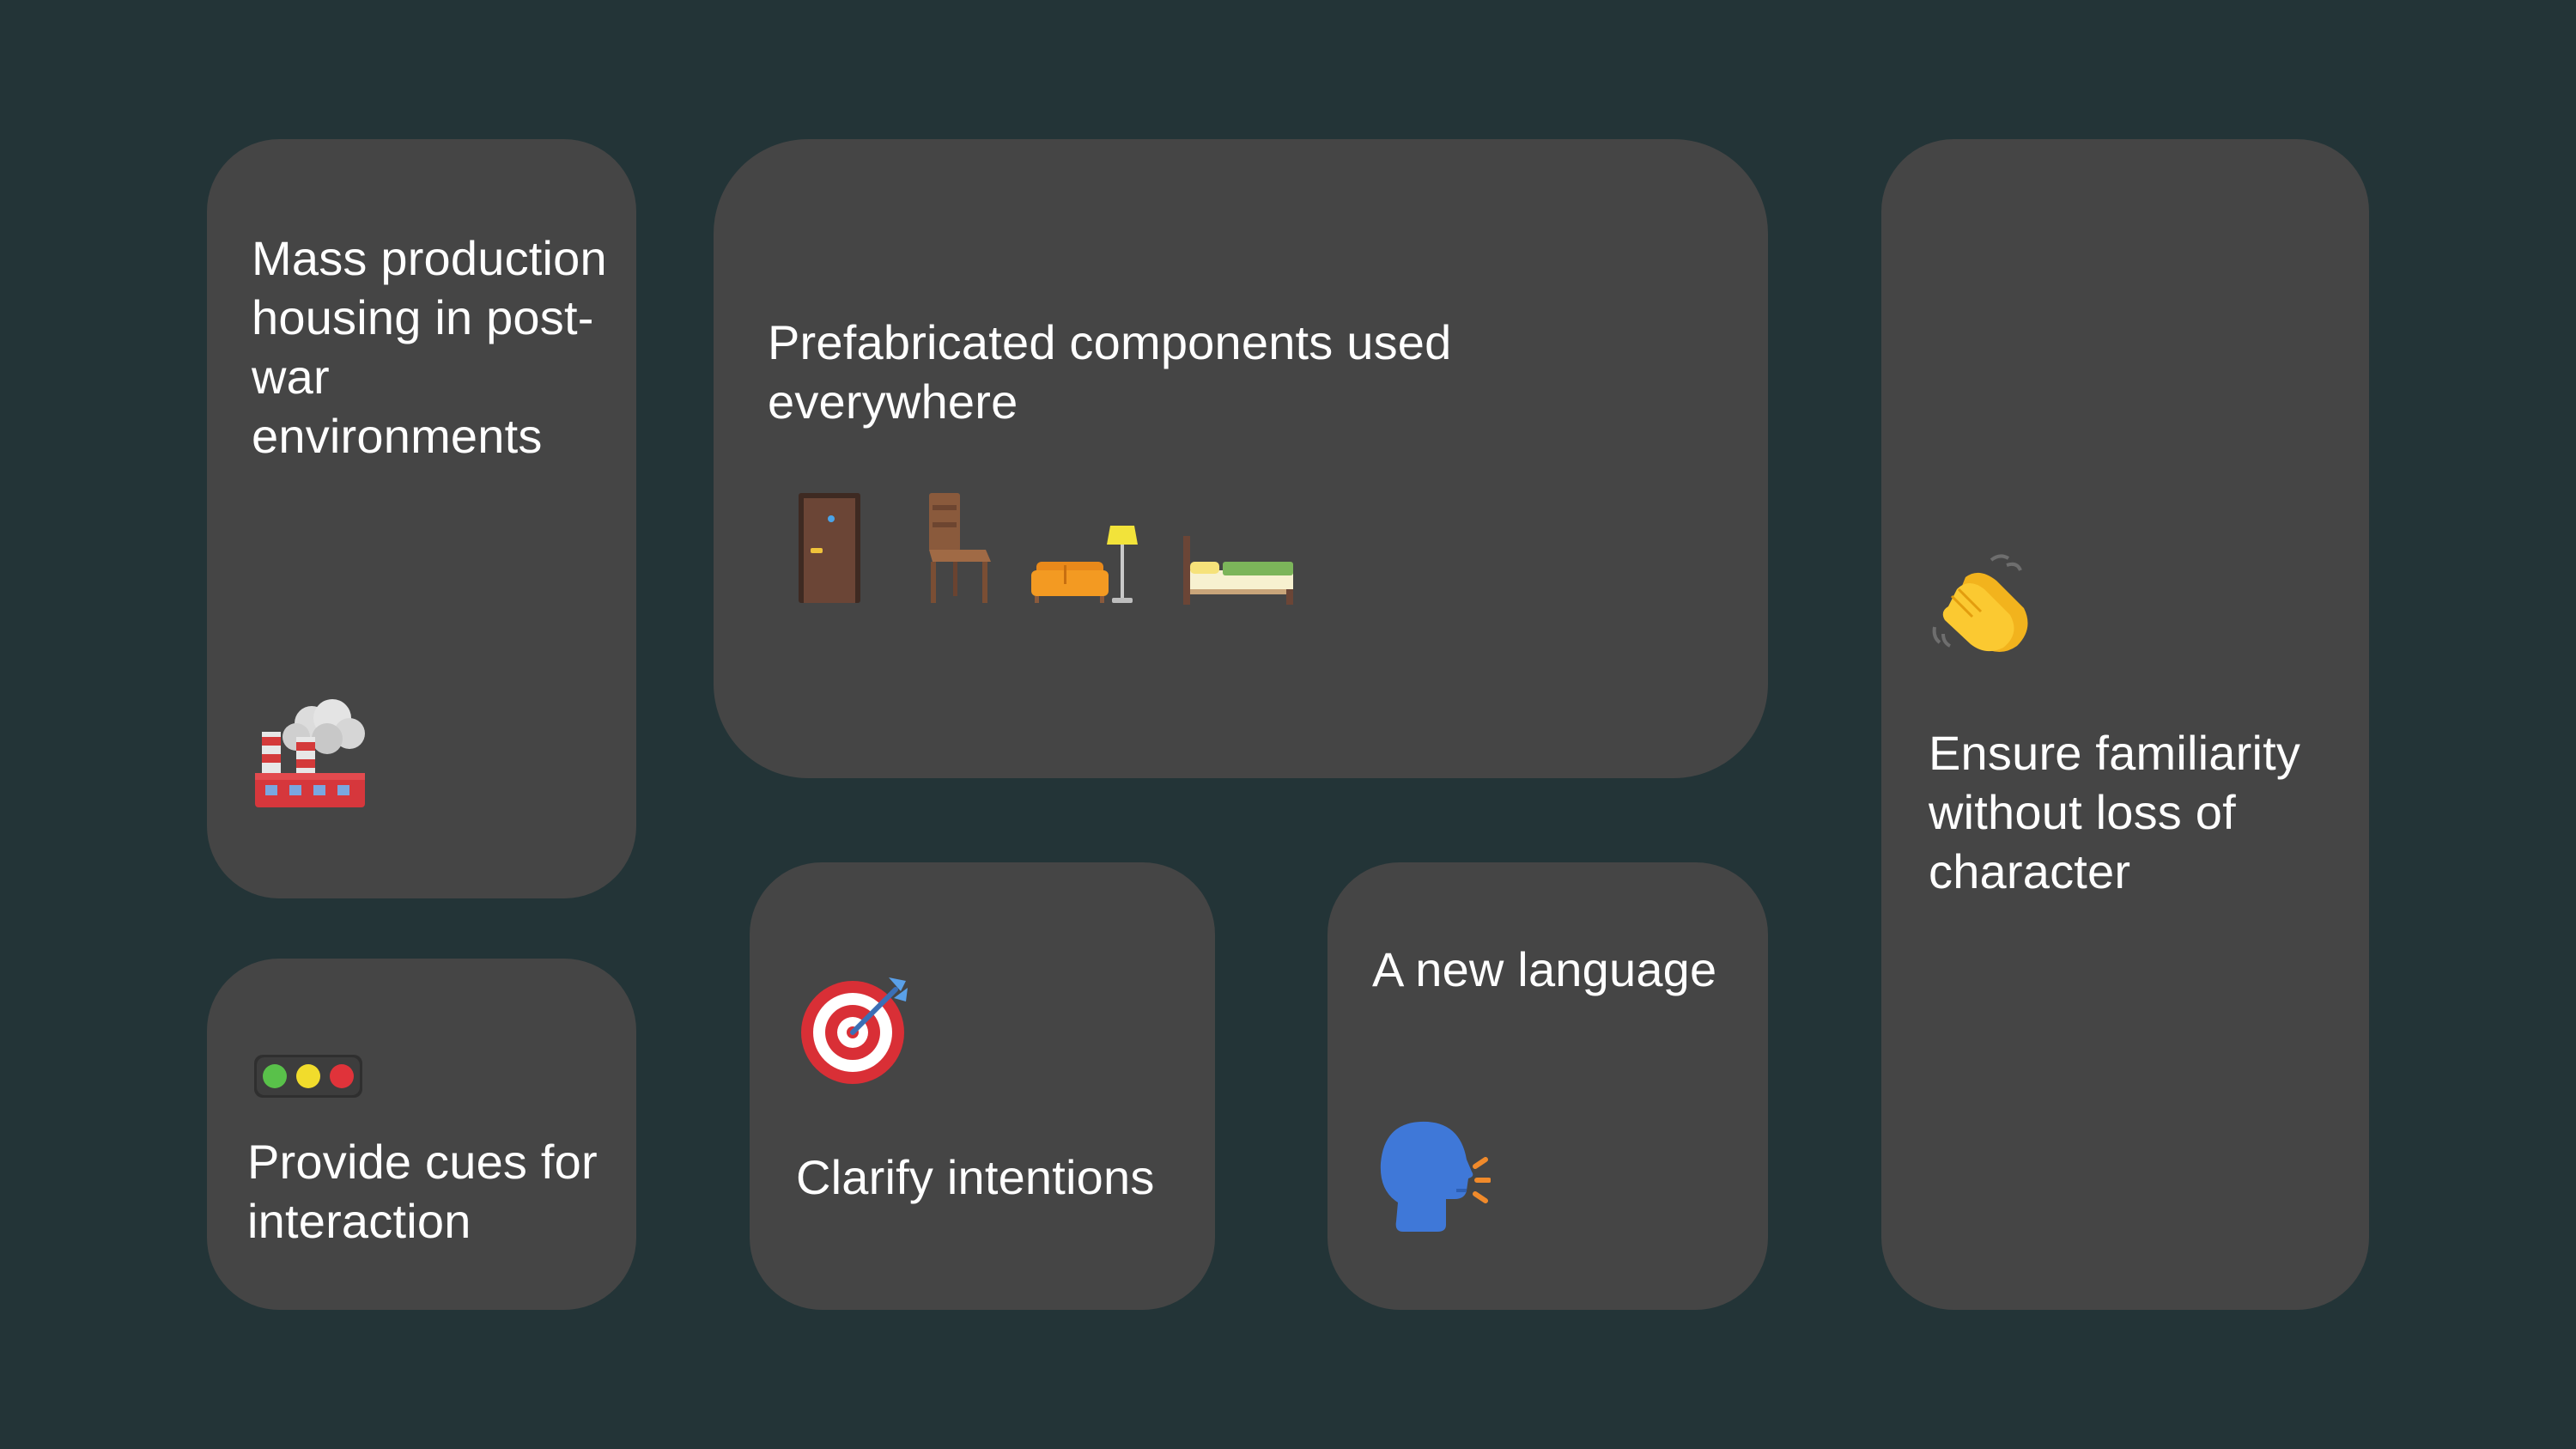  I want to click on bed-icon, so click(1238, 570).